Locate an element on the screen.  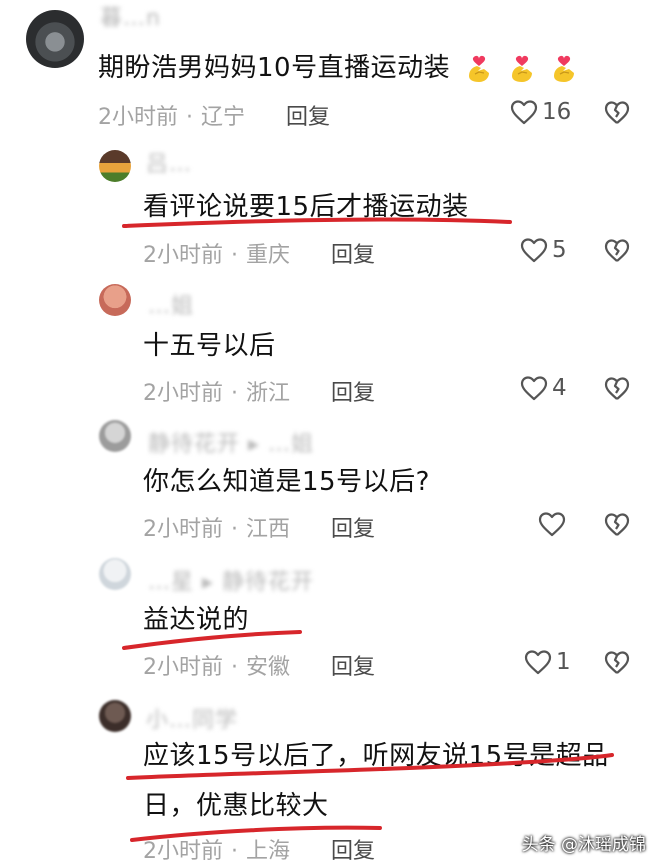
like-button: 1 is located at coordinates (547, 662).